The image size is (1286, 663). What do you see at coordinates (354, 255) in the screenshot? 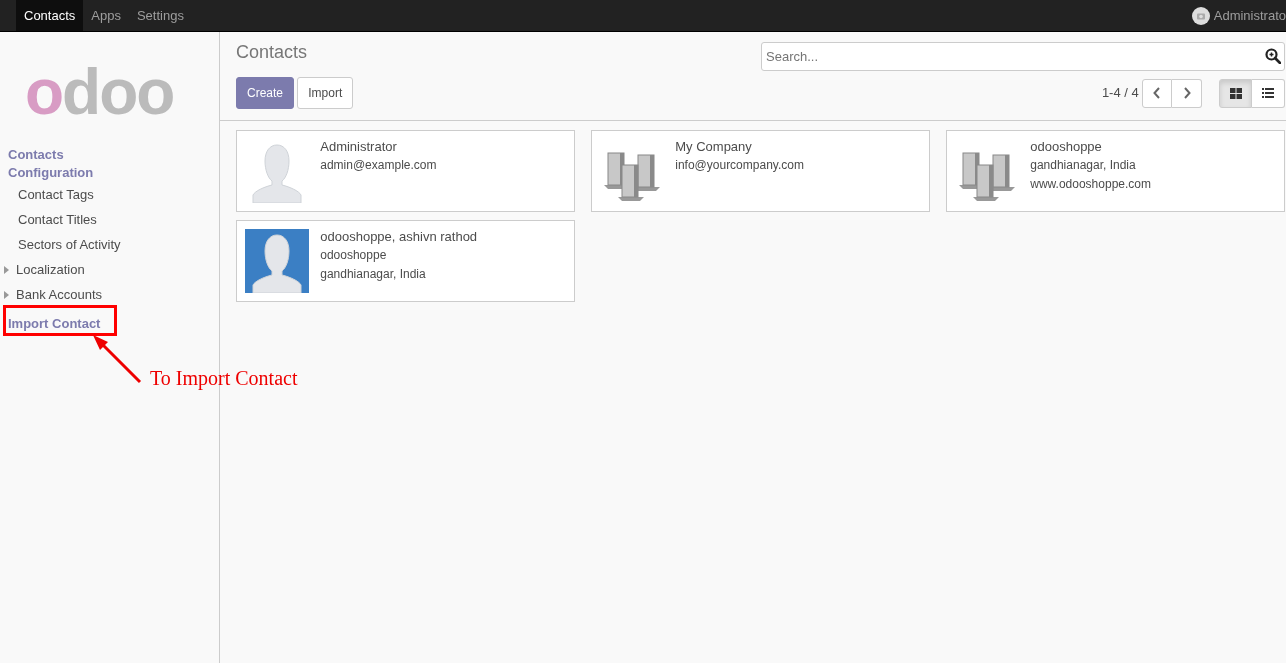
I see `contact-detail: odooshoppe` at bounding box center [354, 255].